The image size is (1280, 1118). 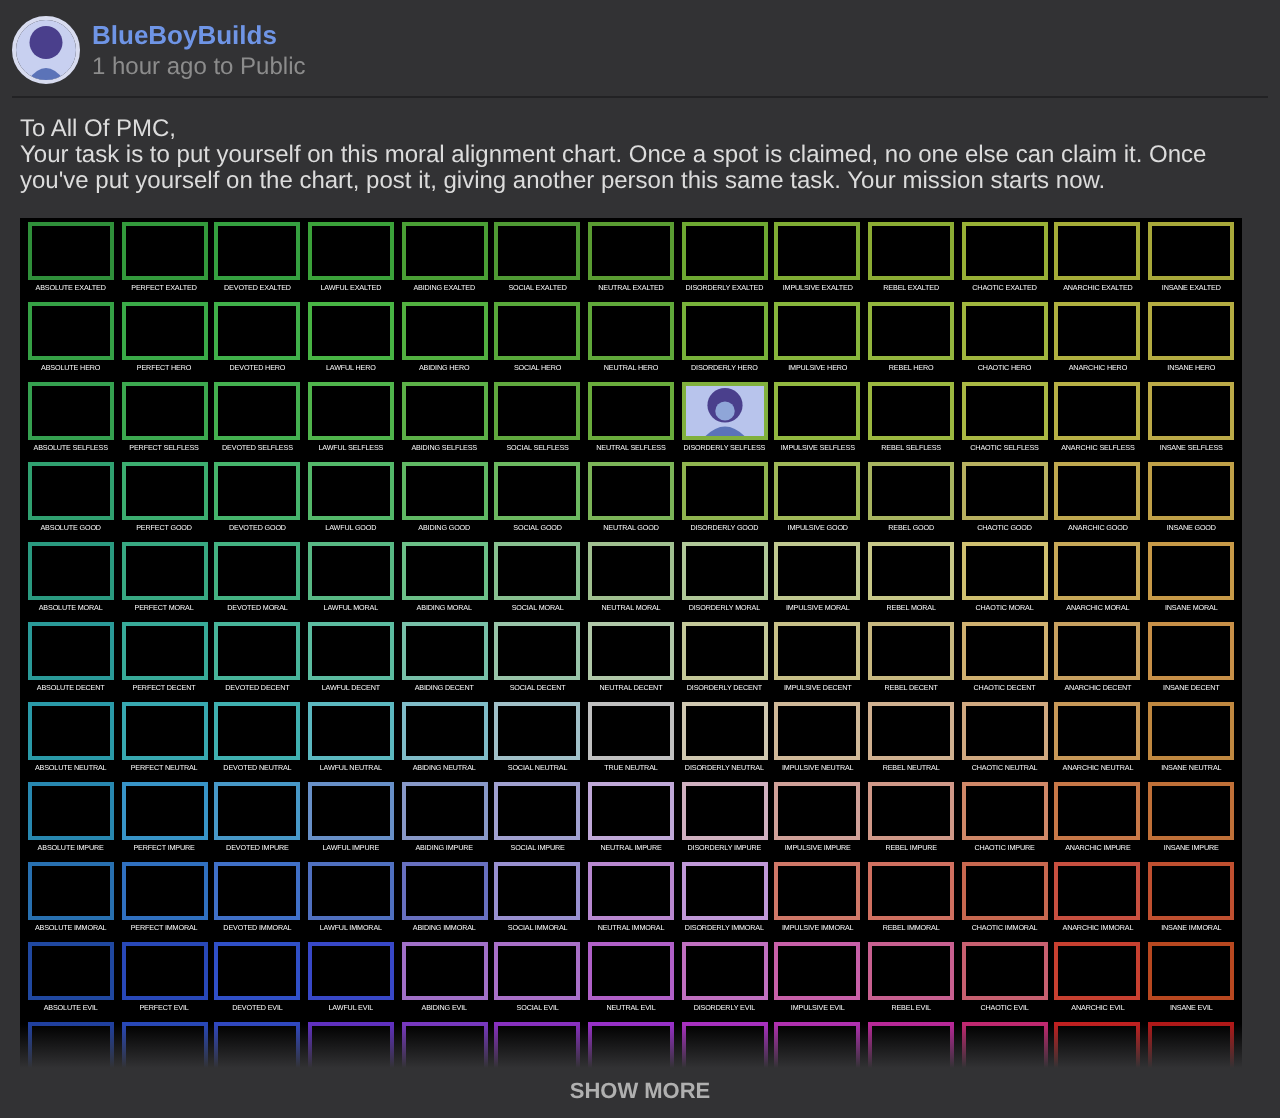 I want to click on greeting: To All Of PMC,, so click(x=99, y=129).